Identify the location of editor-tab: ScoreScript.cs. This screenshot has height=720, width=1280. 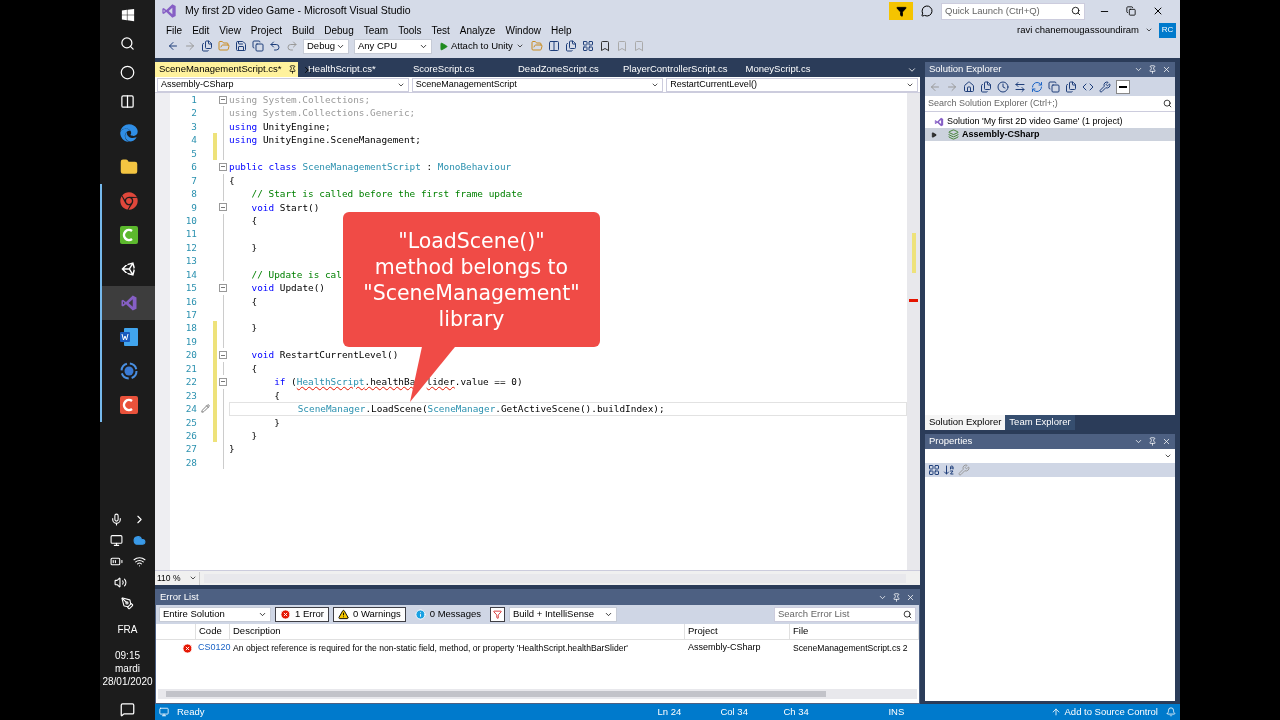
(455, 69).